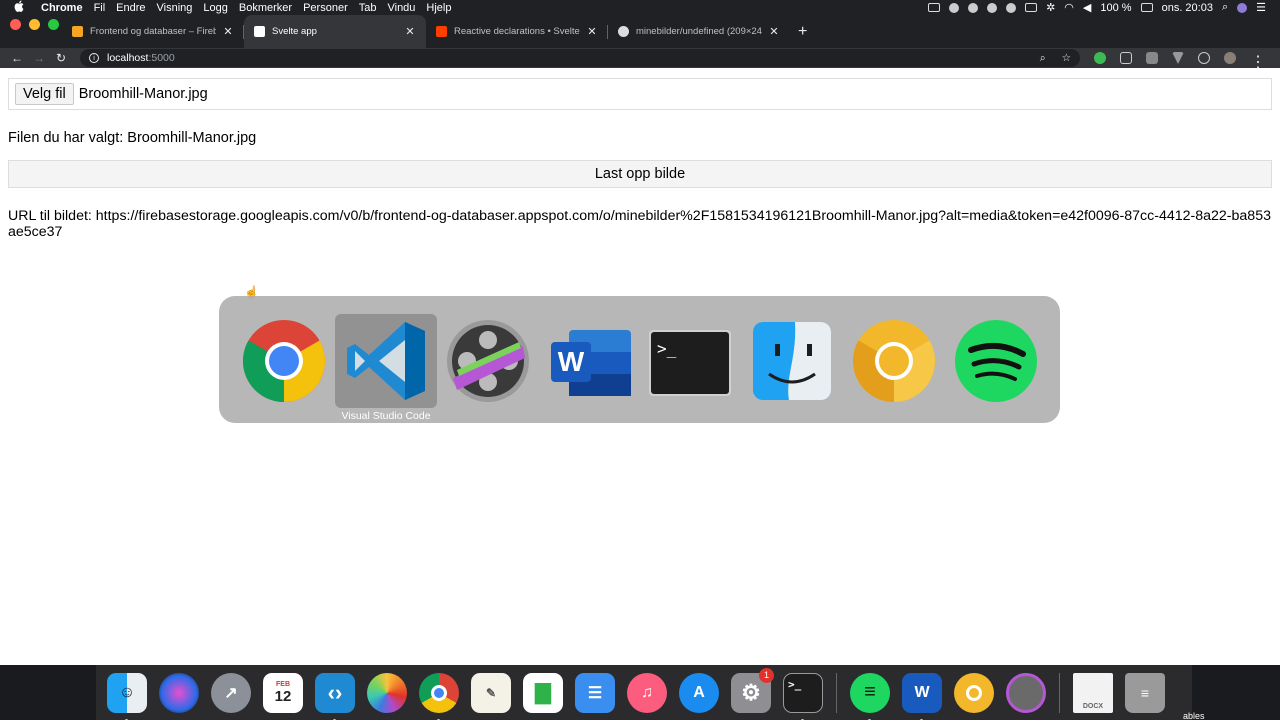  What do you see at coordinates (751, 691) in the screenshot?
I see `dock-system-preferences: ⚙ 1` at bounding box center [751, 691].